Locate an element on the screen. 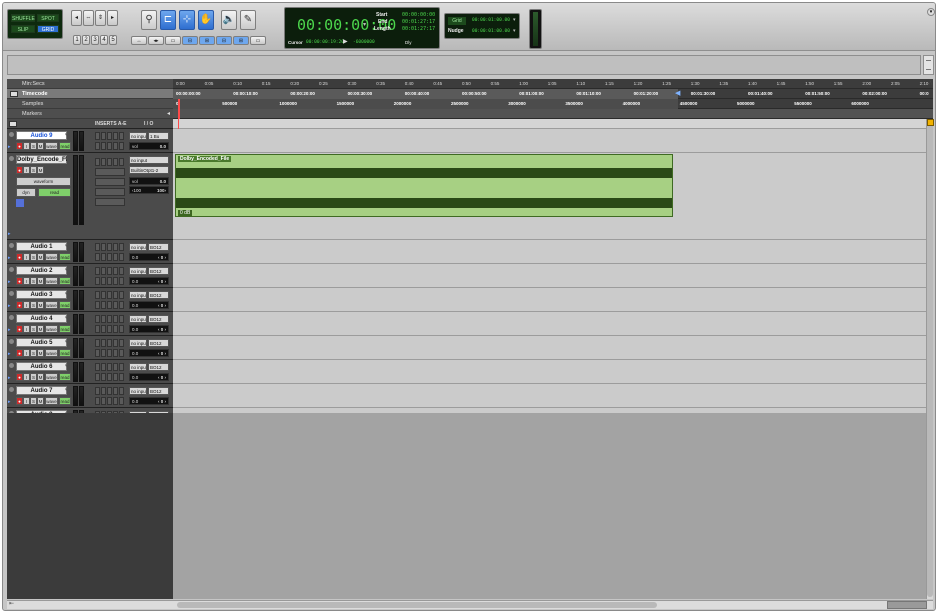  pan: ‹100 100› is located at coordinates (149, 190).